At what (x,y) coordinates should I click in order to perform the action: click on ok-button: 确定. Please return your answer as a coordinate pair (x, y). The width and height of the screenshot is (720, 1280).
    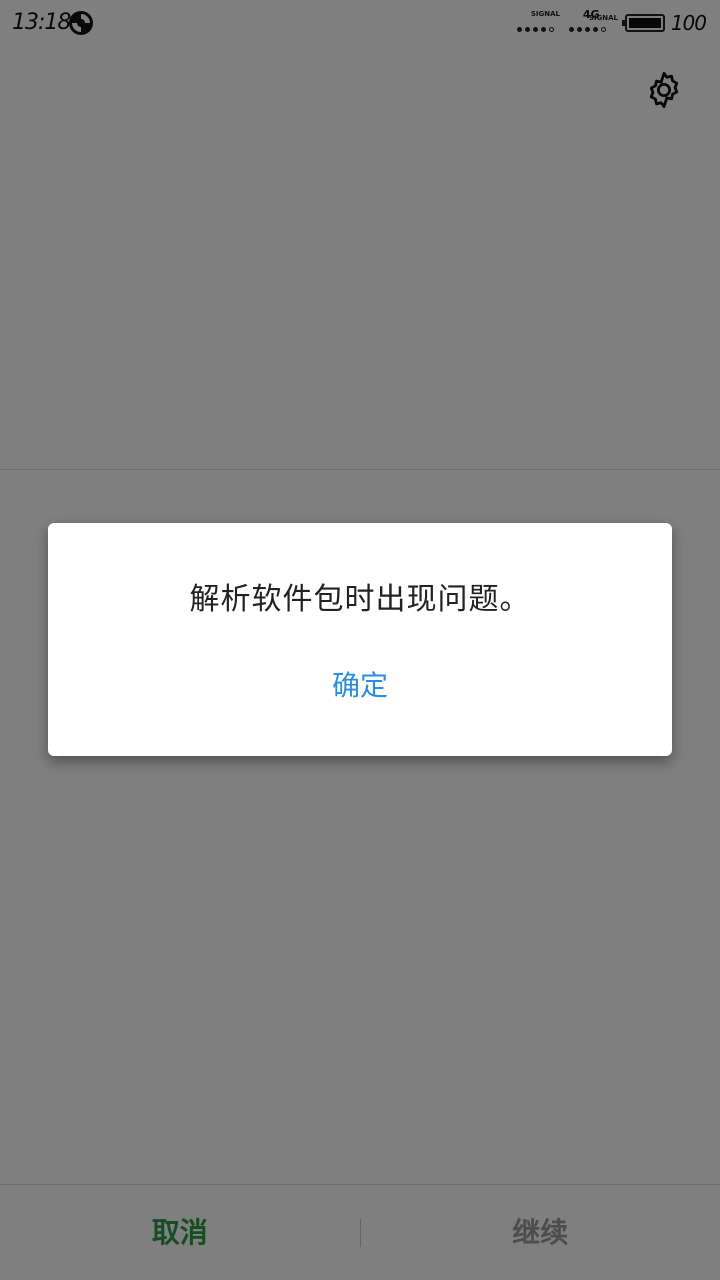
    Looking at the image, I should click on (360, 686).